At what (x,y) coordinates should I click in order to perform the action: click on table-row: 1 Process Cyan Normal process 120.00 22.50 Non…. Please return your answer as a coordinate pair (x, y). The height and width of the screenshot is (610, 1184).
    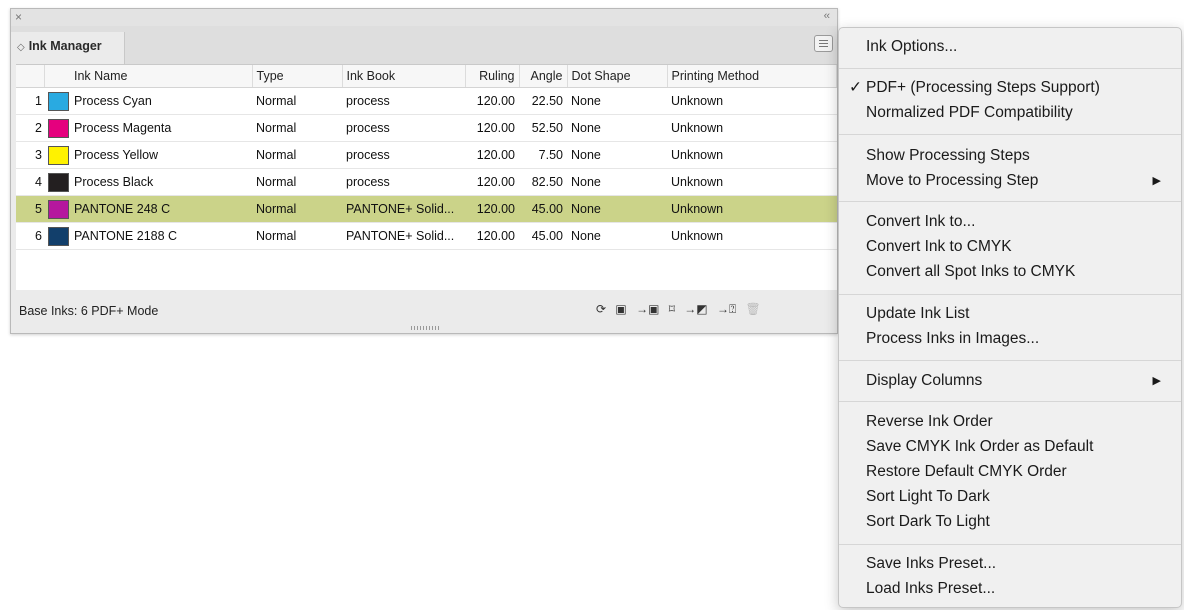
    Looking at the image, I should click on (426, 101).